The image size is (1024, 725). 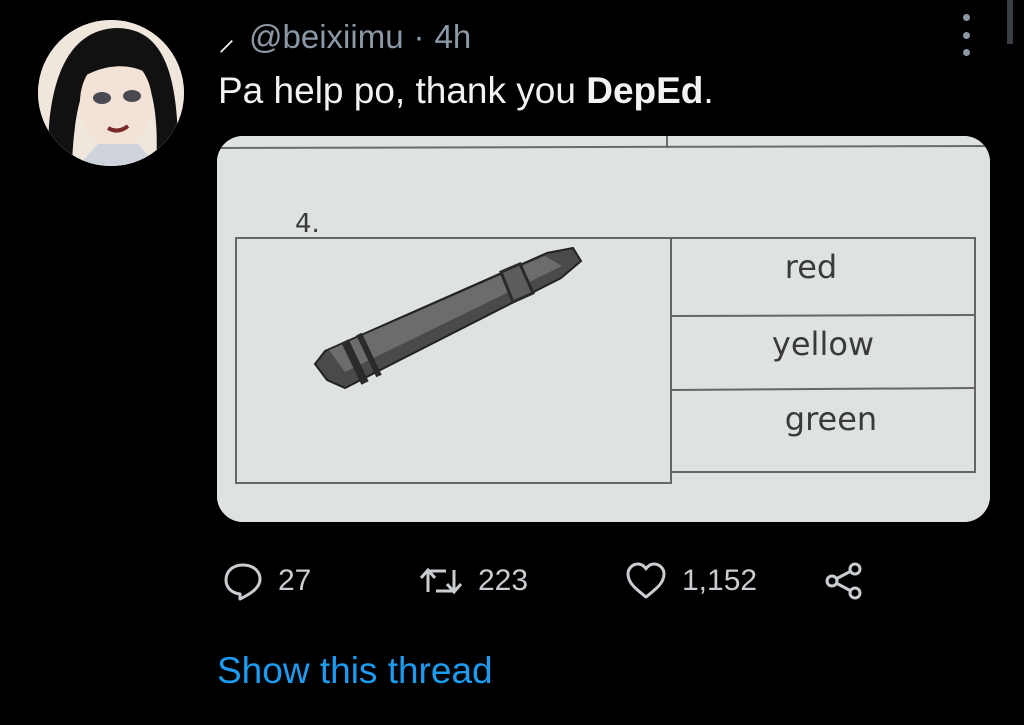 I want to click on tweet-text-suffix: ., so click(x=708, y=90).